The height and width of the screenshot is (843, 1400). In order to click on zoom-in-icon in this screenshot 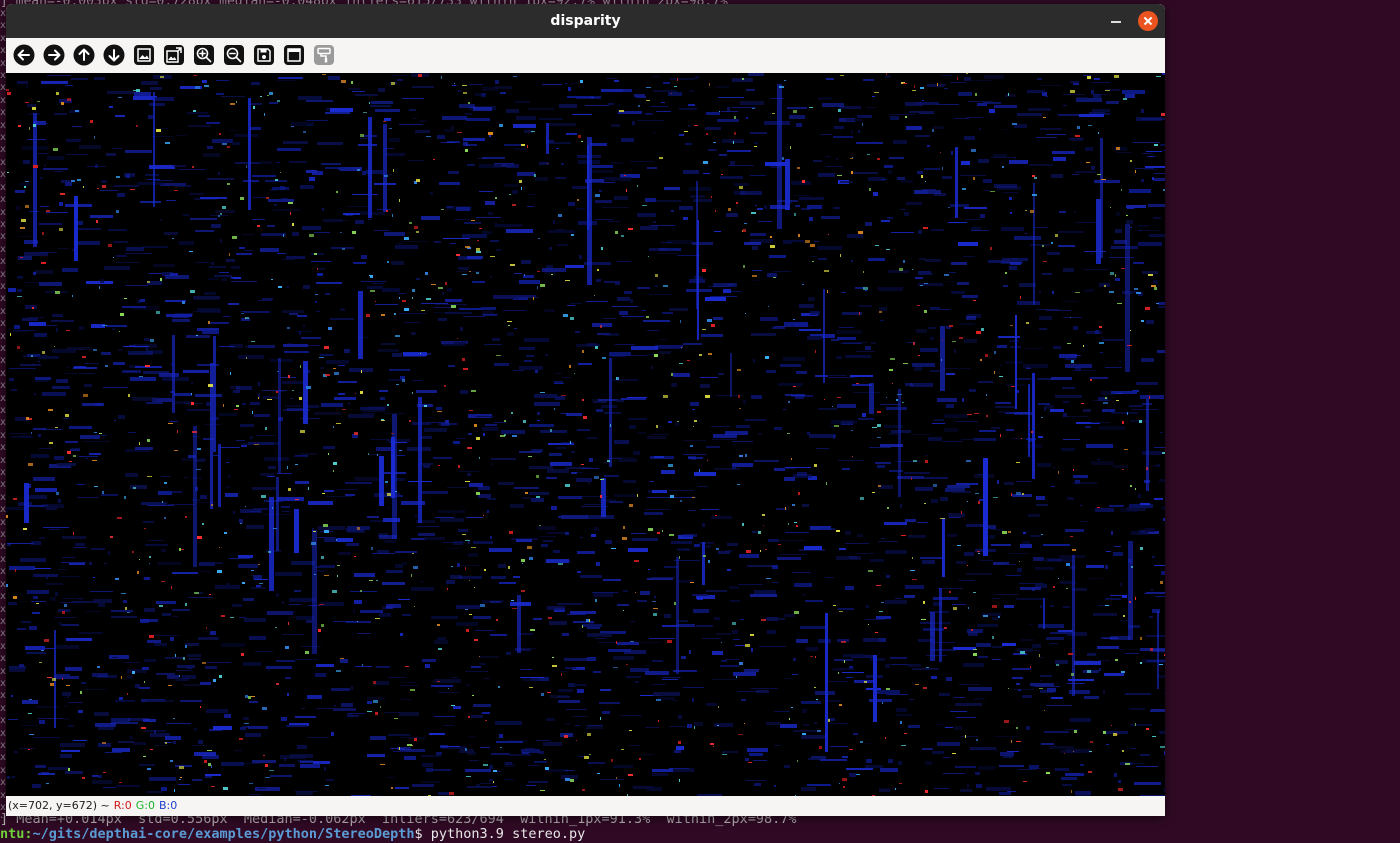, I will do `click(204, 55)`.